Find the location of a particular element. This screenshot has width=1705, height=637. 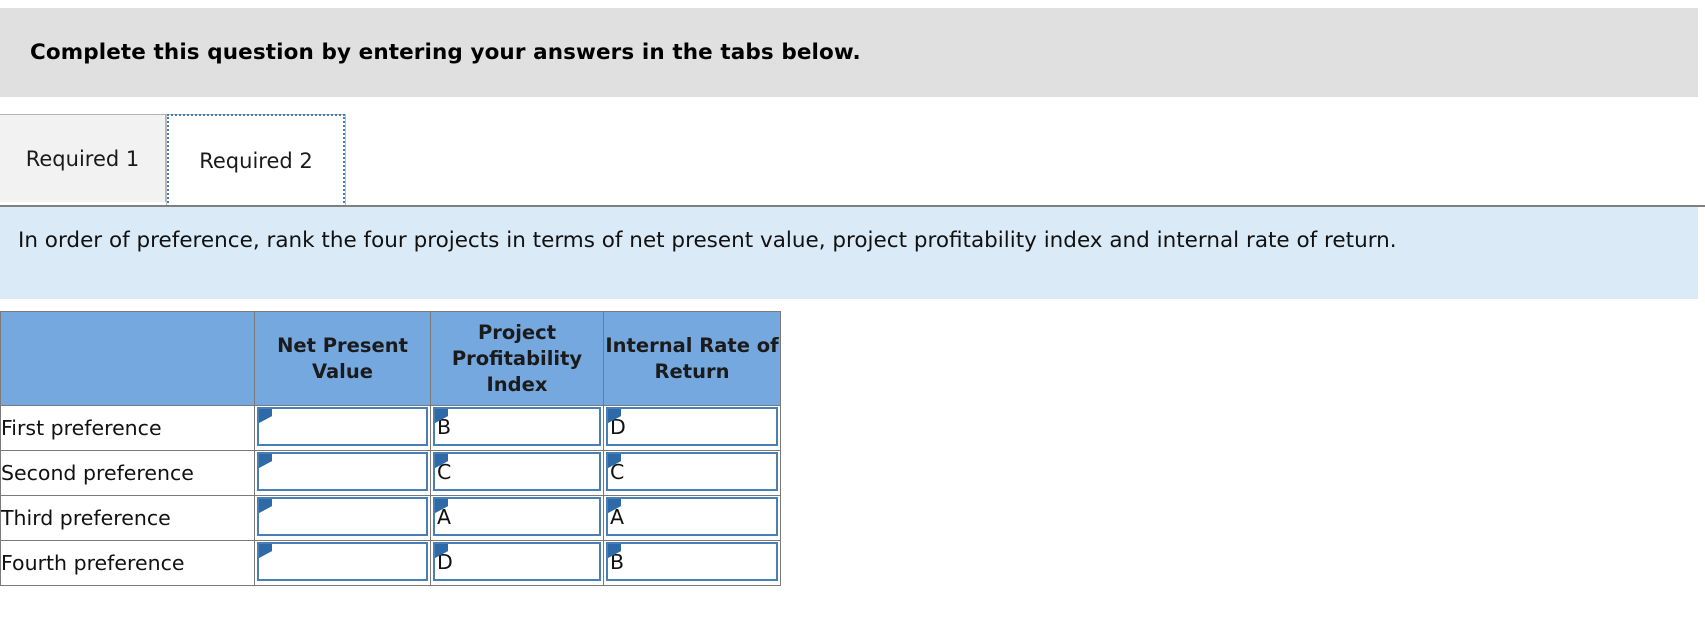

column-header-project-profitability-index: Project Profitability Index is located at coordinates (517, 358).